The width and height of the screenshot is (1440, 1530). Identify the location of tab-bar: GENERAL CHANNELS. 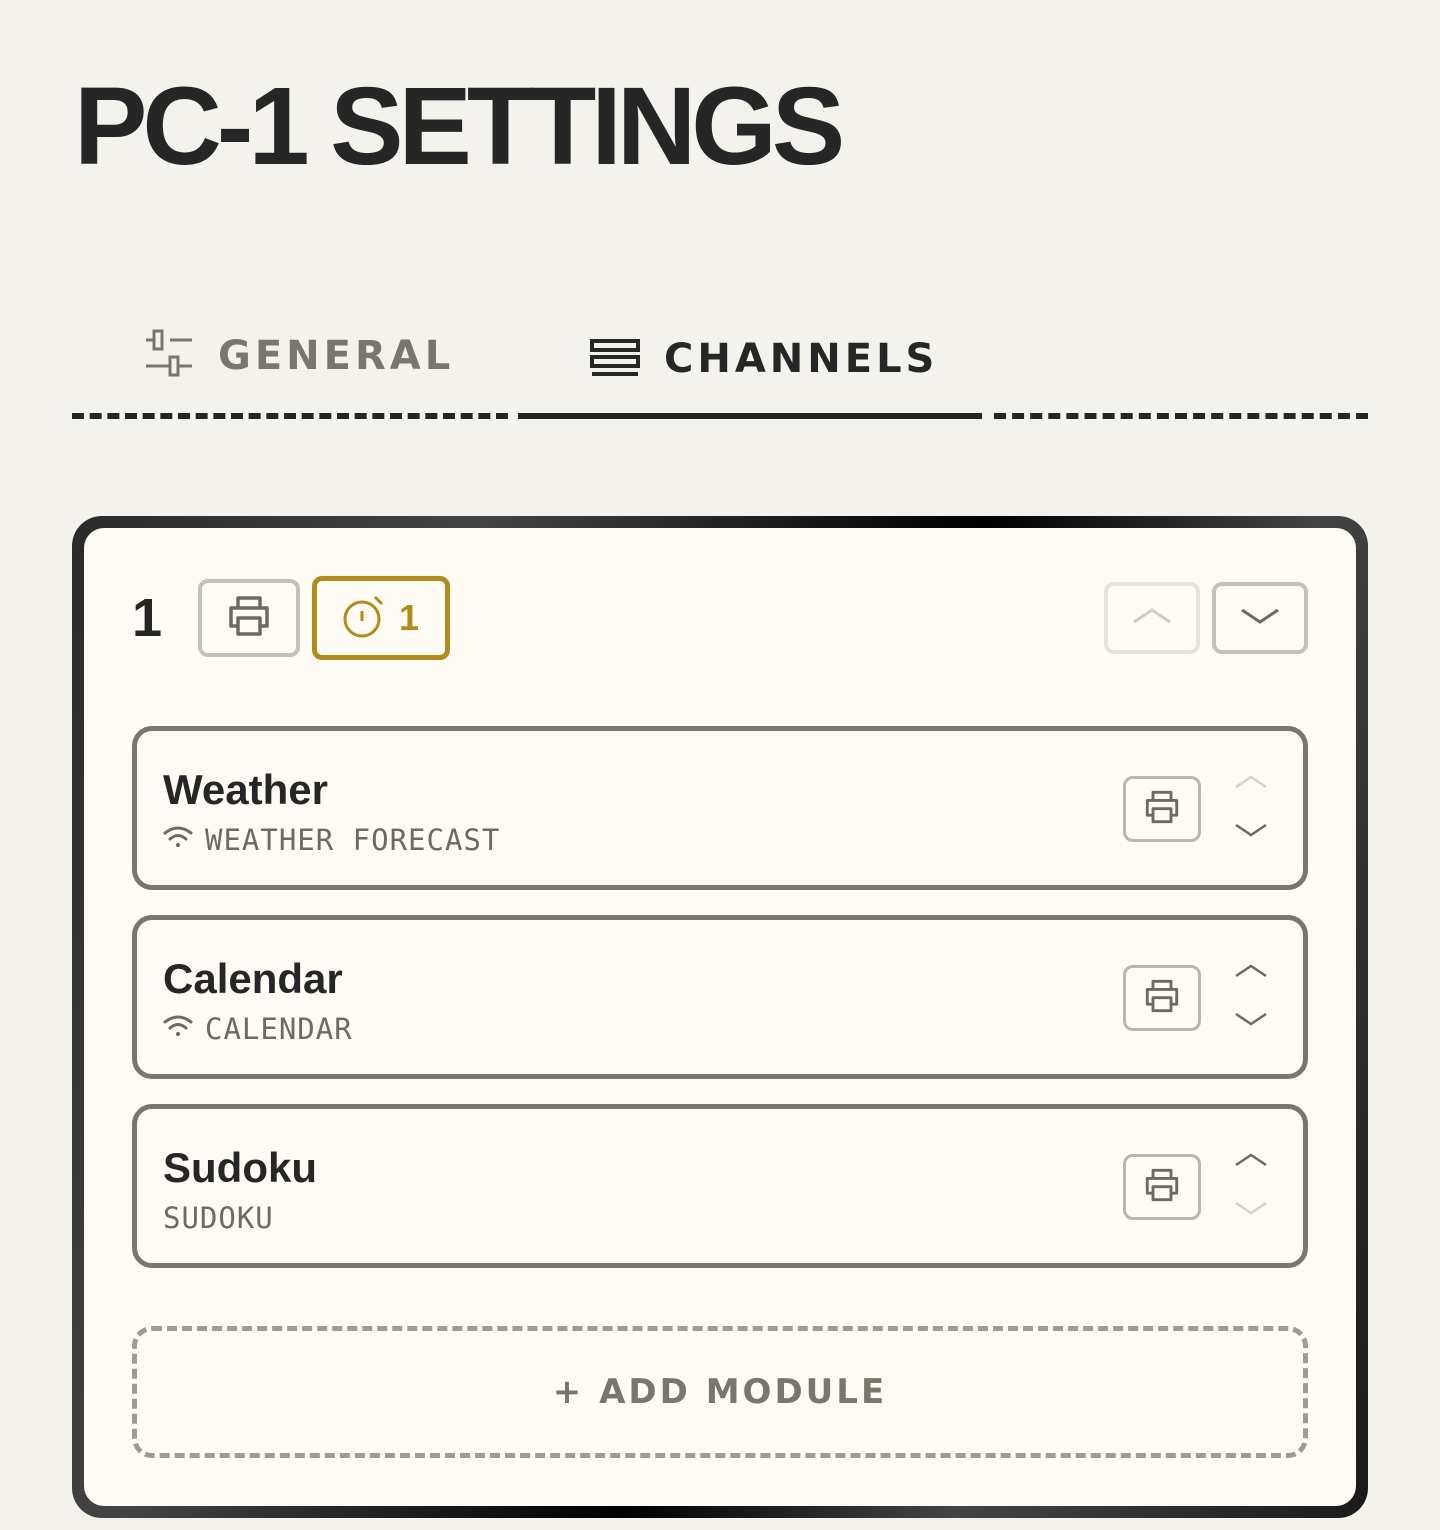
(720, 370).